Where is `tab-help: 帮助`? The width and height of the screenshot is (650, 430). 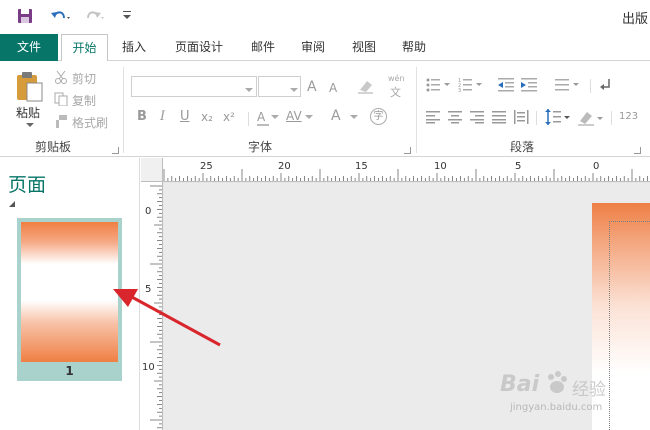
tab-help: 帮助 is located at coordinates (414, 47).